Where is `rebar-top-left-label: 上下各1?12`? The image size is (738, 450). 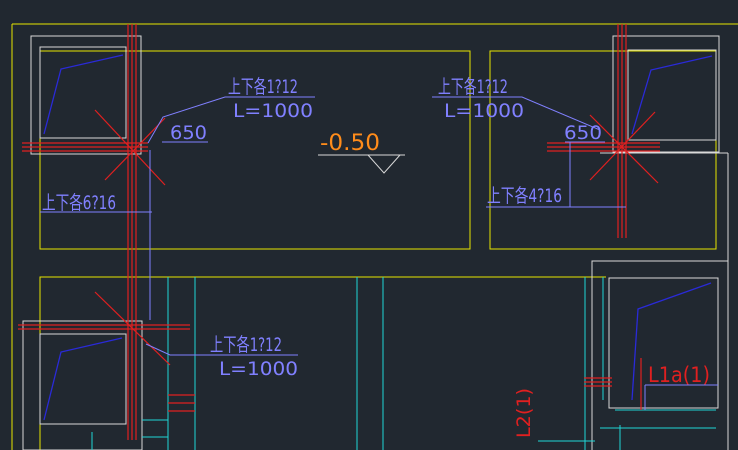
rebar-top-left-label: 上下各1?12 is located at coordinates (263, 87).